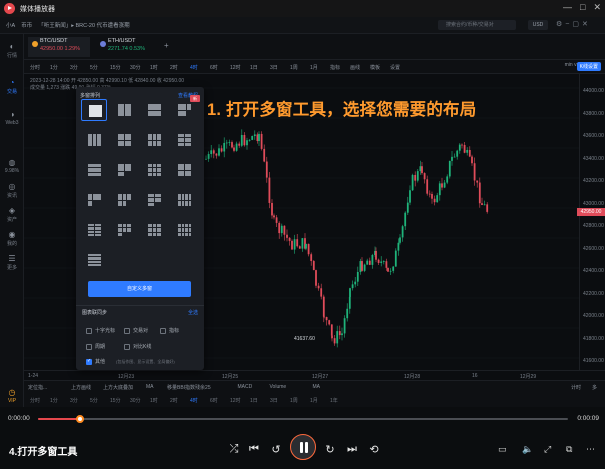 This screenshot has height=469, width=605. Describe the element at coordinates (254, 449) in the screenshot. I see `previous-icon: ⏮` at that location.